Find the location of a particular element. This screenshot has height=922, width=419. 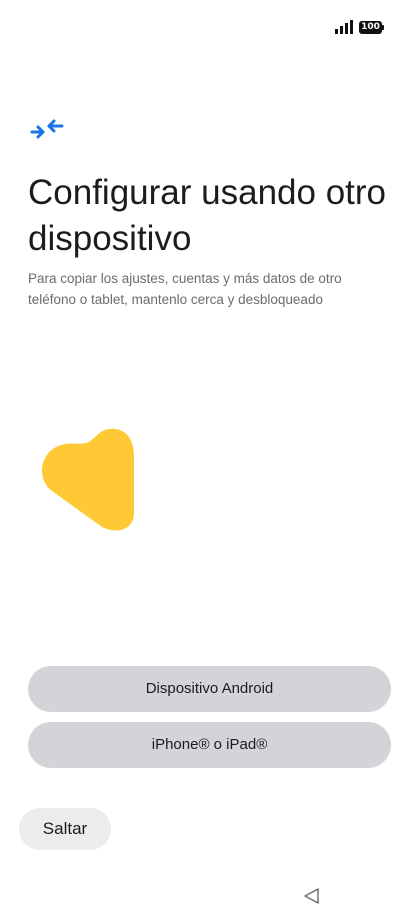

iphone-ipad-button: iPhone® o iPad® is located at coordinates (209, 745).